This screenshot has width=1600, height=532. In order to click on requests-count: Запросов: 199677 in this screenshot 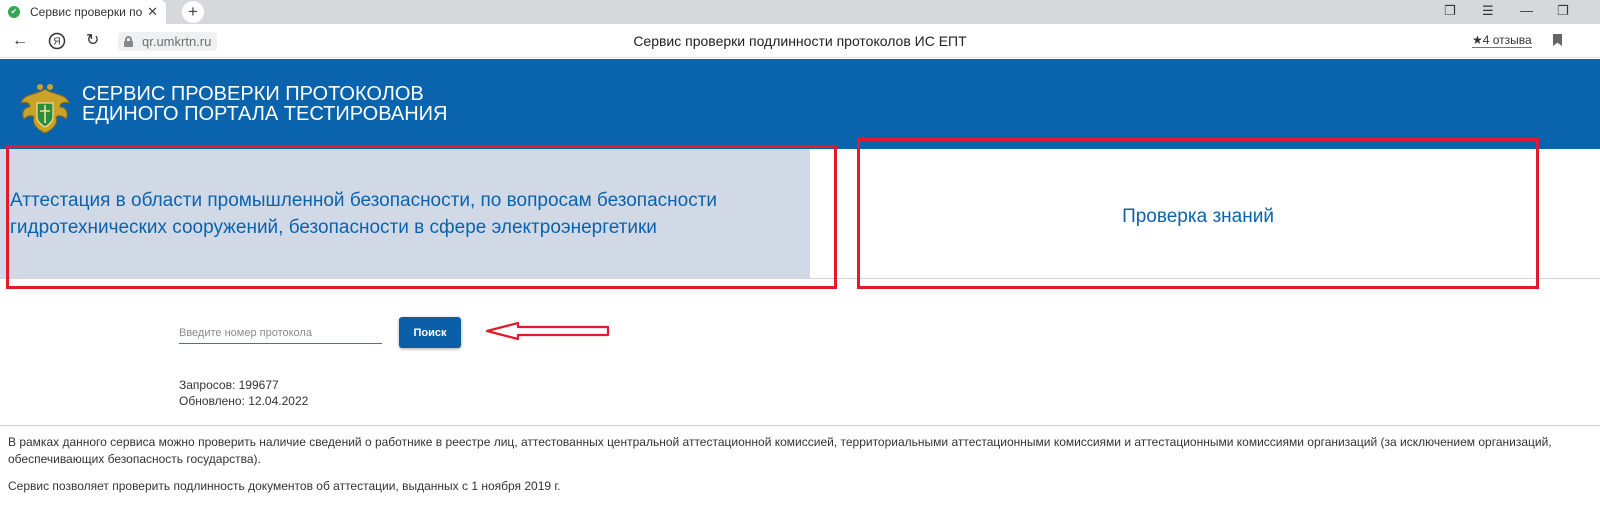, I will do `click(229, 385)`.